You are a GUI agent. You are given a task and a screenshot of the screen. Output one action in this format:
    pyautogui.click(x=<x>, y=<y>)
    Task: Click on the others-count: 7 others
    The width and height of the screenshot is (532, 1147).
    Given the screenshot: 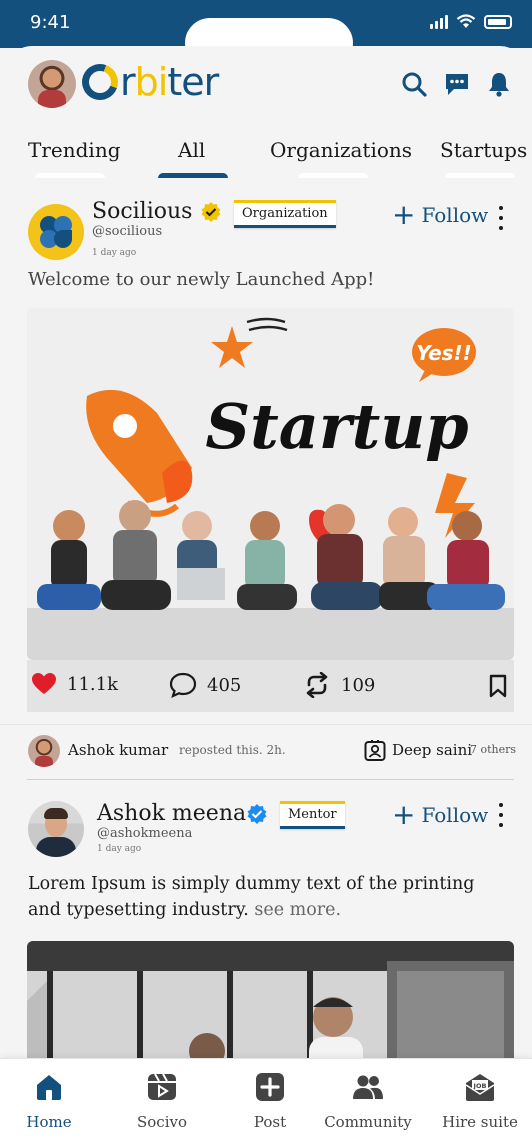 What is the action you would take?
    pyautogui.click(x=493, y=749)
    